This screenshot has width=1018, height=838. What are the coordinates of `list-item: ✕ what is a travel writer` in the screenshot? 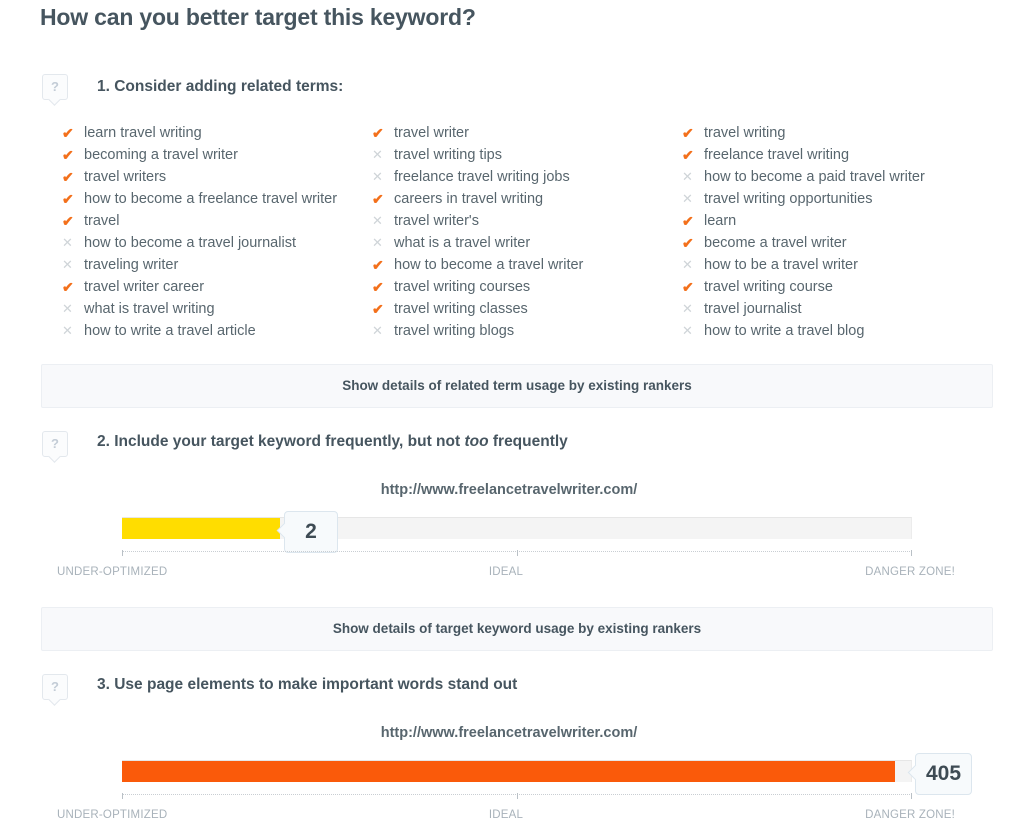 It's located at (527, 243).